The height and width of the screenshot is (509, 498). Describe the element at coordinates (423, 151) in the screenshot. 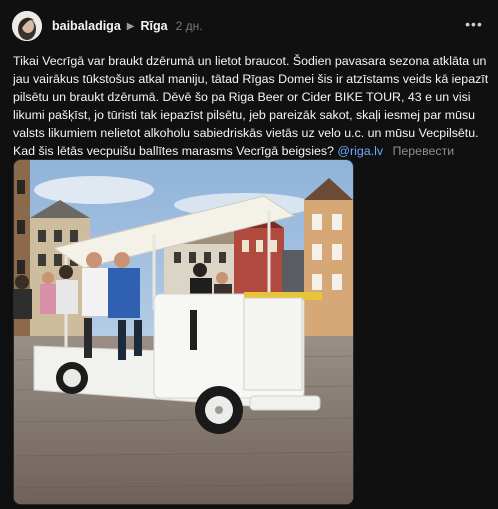

I see `translate-link: Перевести` at that location.